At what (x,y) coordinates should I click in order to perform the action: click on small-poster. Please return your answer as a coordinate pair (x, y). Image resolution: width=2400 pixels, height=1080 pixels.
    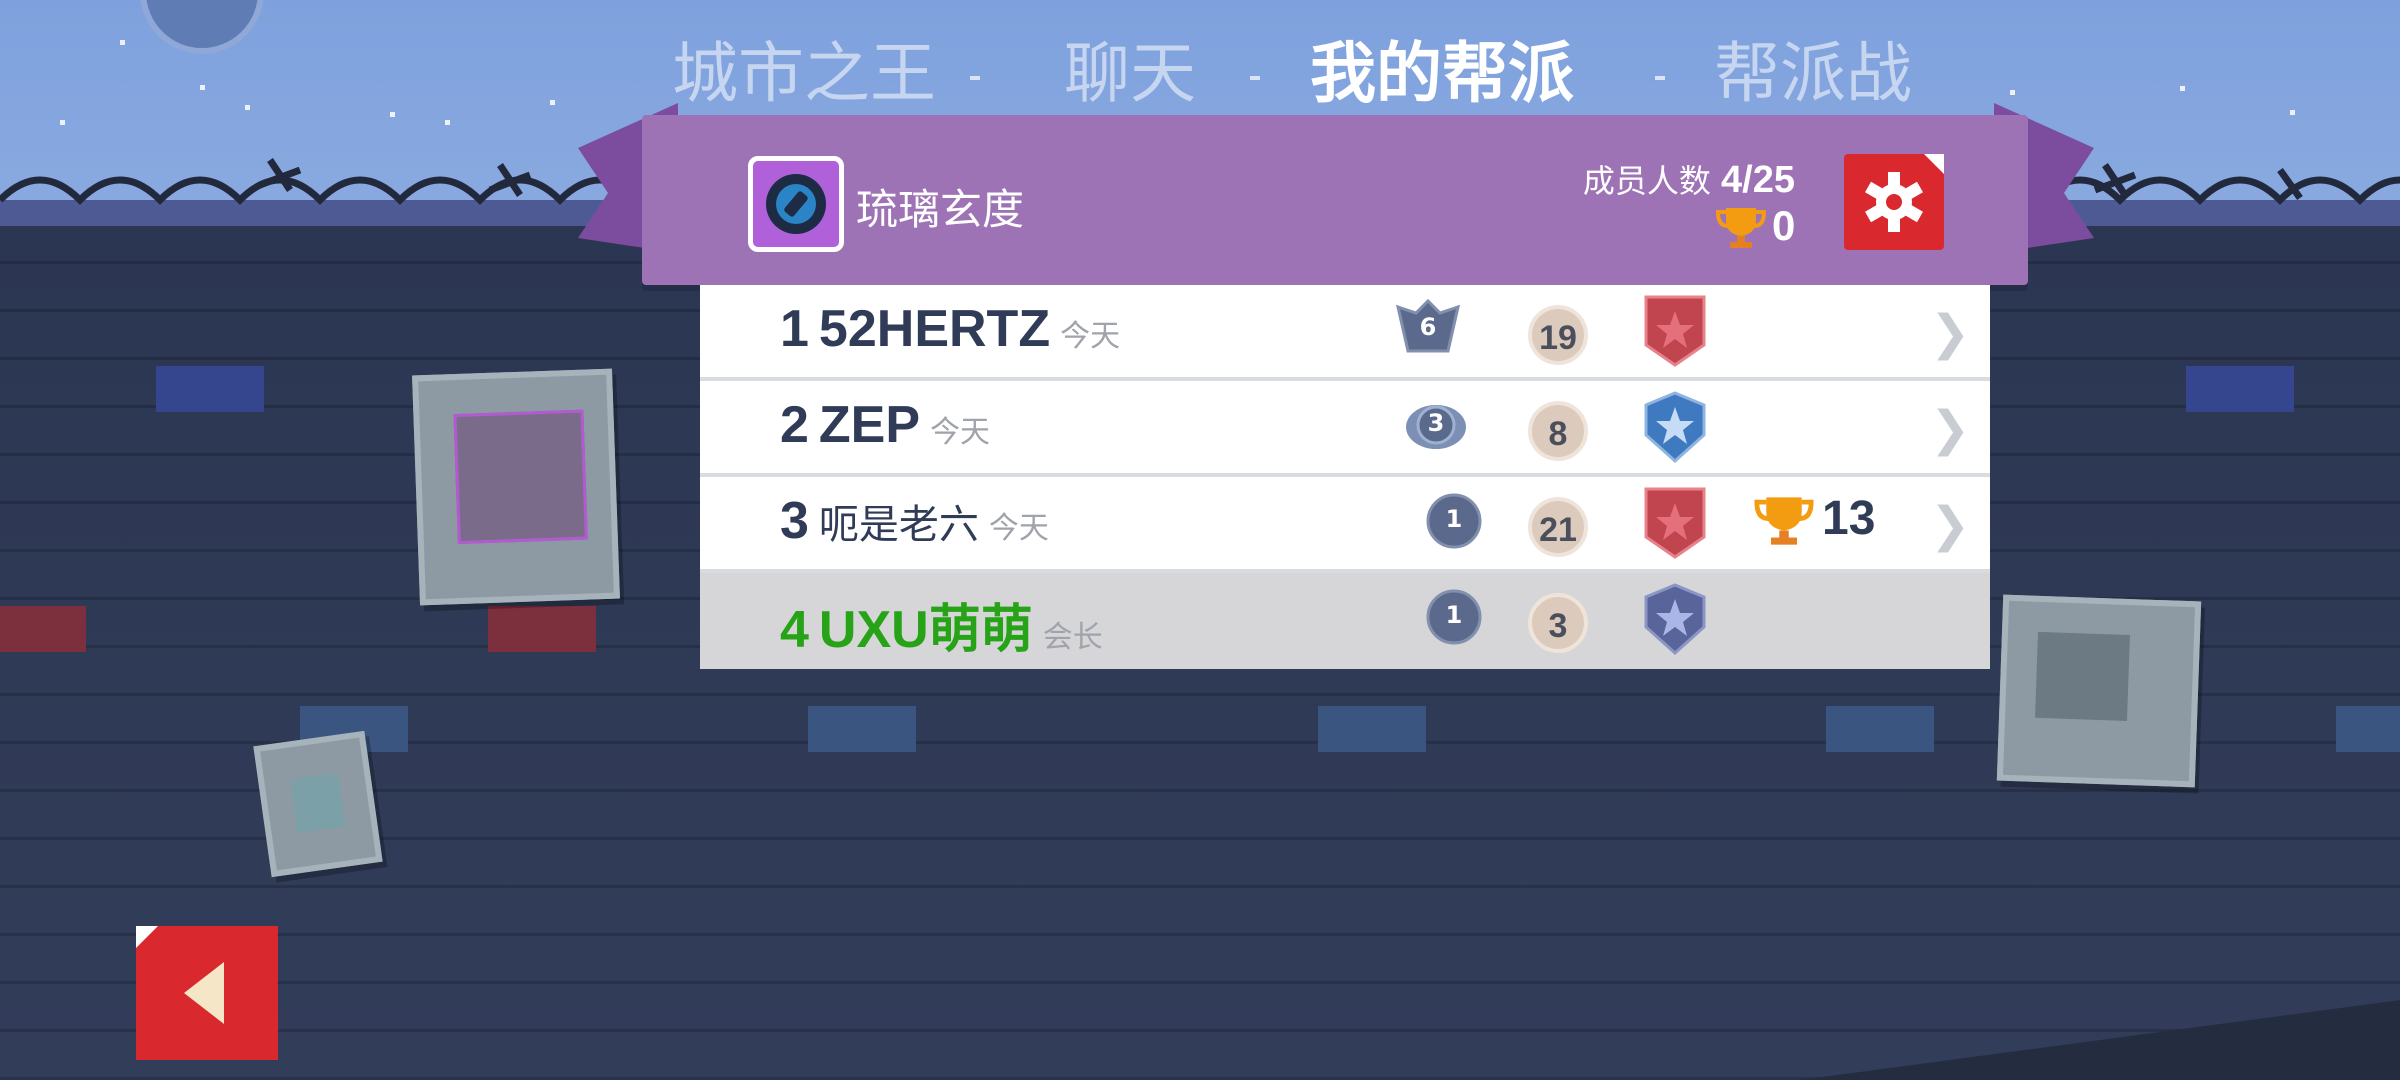
    Looking at the image, I should click on (318, 804).